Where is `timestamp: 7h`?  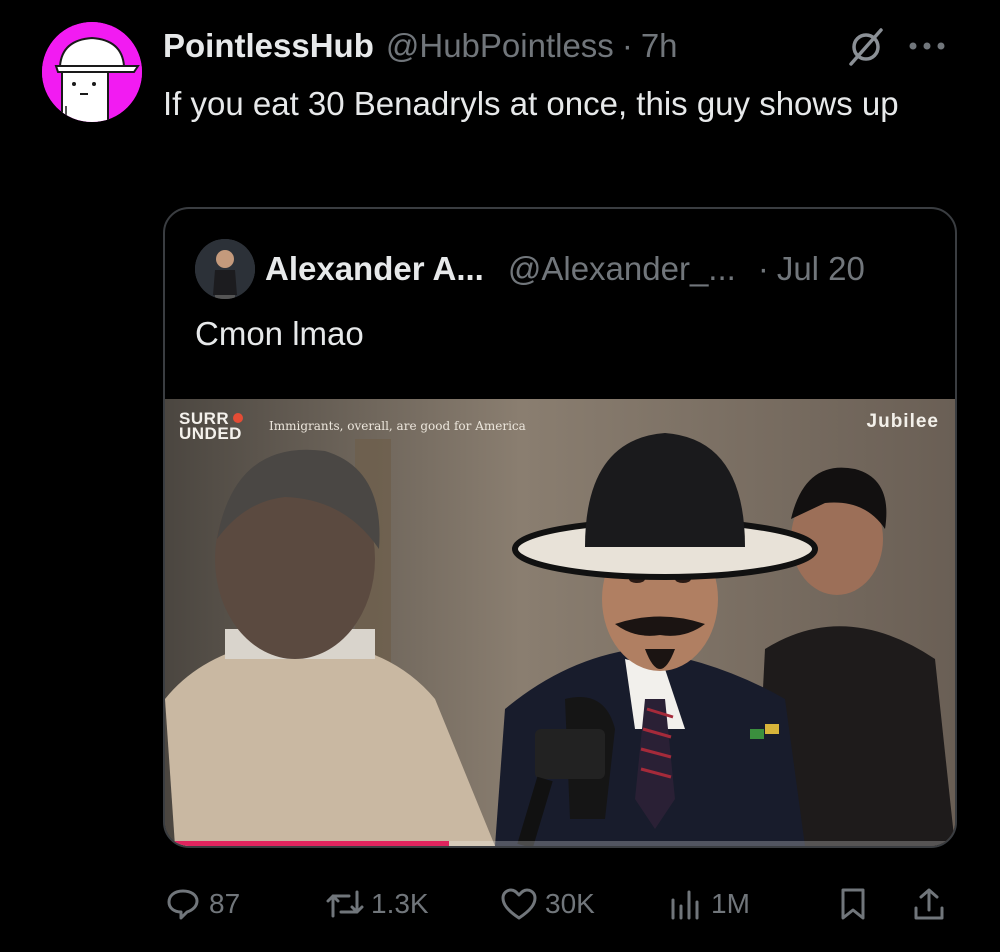 timestamp: 7h is located at coordinates (659, 46).